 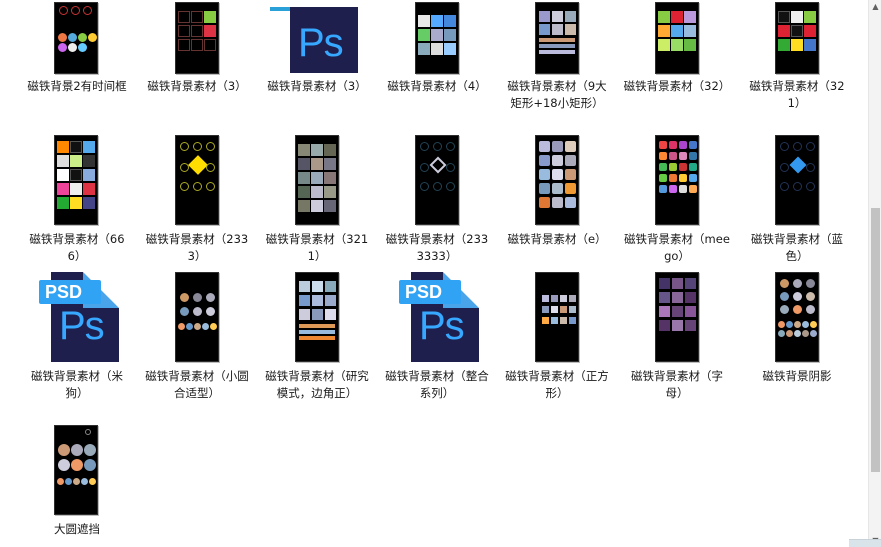 What do you see at coordinates (317, 384) in the screenshot?
I see `file-name-label: 磁铁背景素材（研究模式，边角正）` at bounding box center [317, 384].